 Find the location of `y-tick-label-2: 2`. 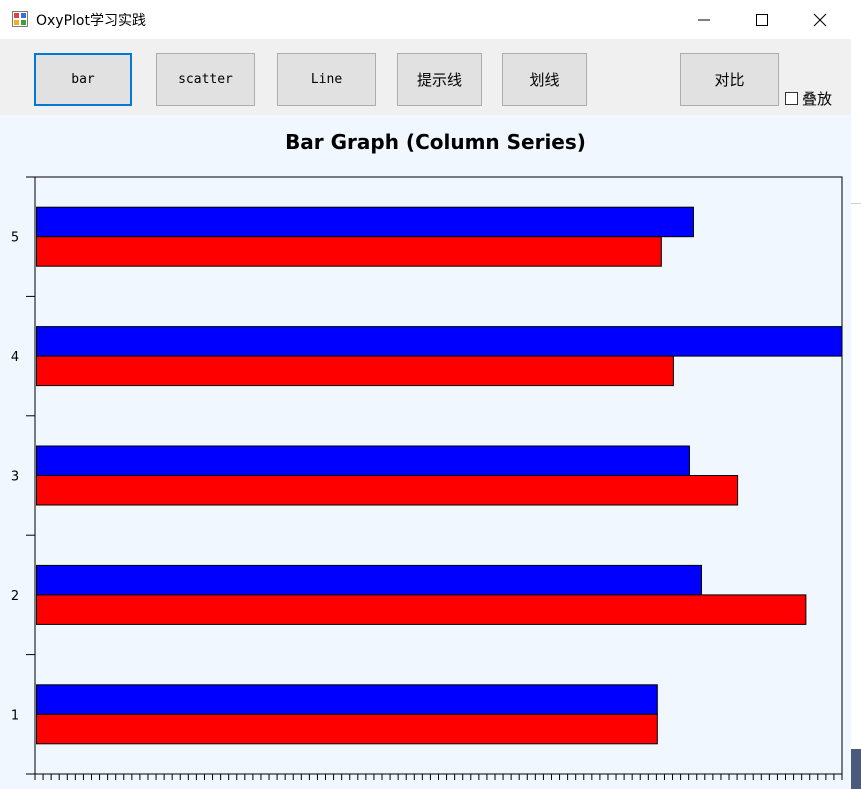

y-tick-label-2: 2 is located at coordinates (15, 596).